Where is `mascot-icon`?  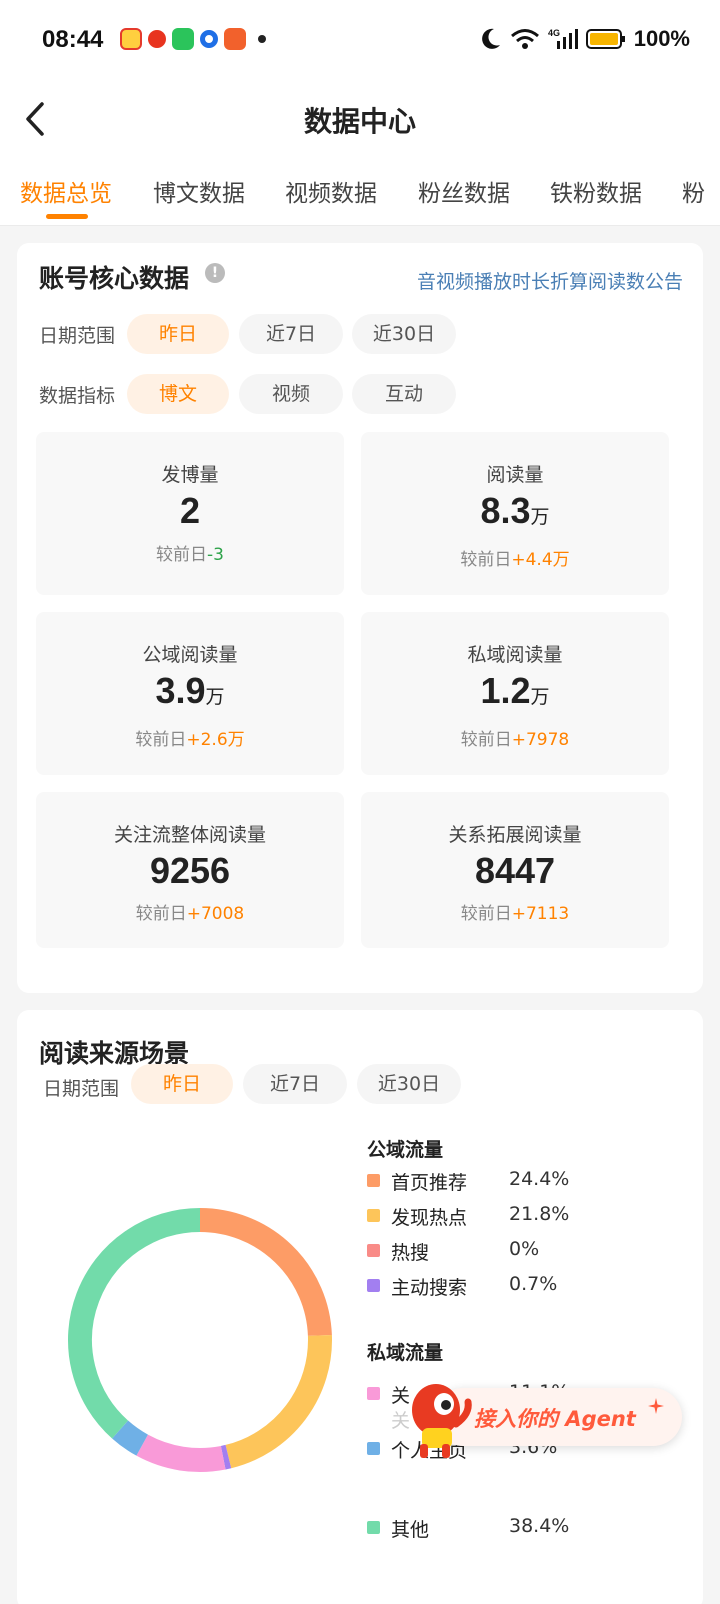
mascot-icon is located at coordinates (442, 1421).